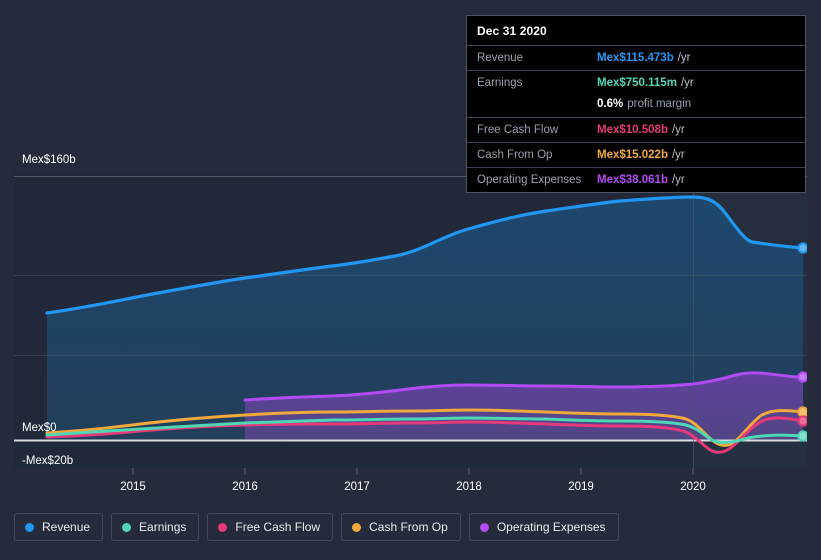  What do you see at coordinates (678, 155) in the screenshot?
I see `tooltip-unit-cash-from-op: /yr` at bounding box center [678, 155].